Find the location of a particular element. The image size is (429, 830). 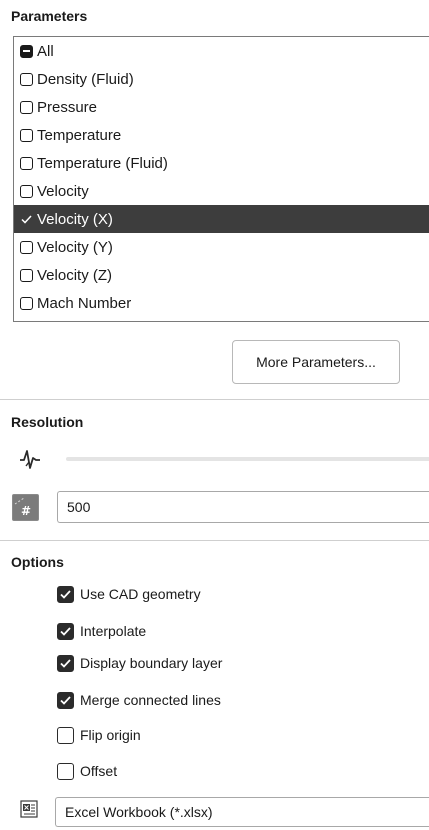

param-item-label: Pressure is located at coordinates (67, 107).